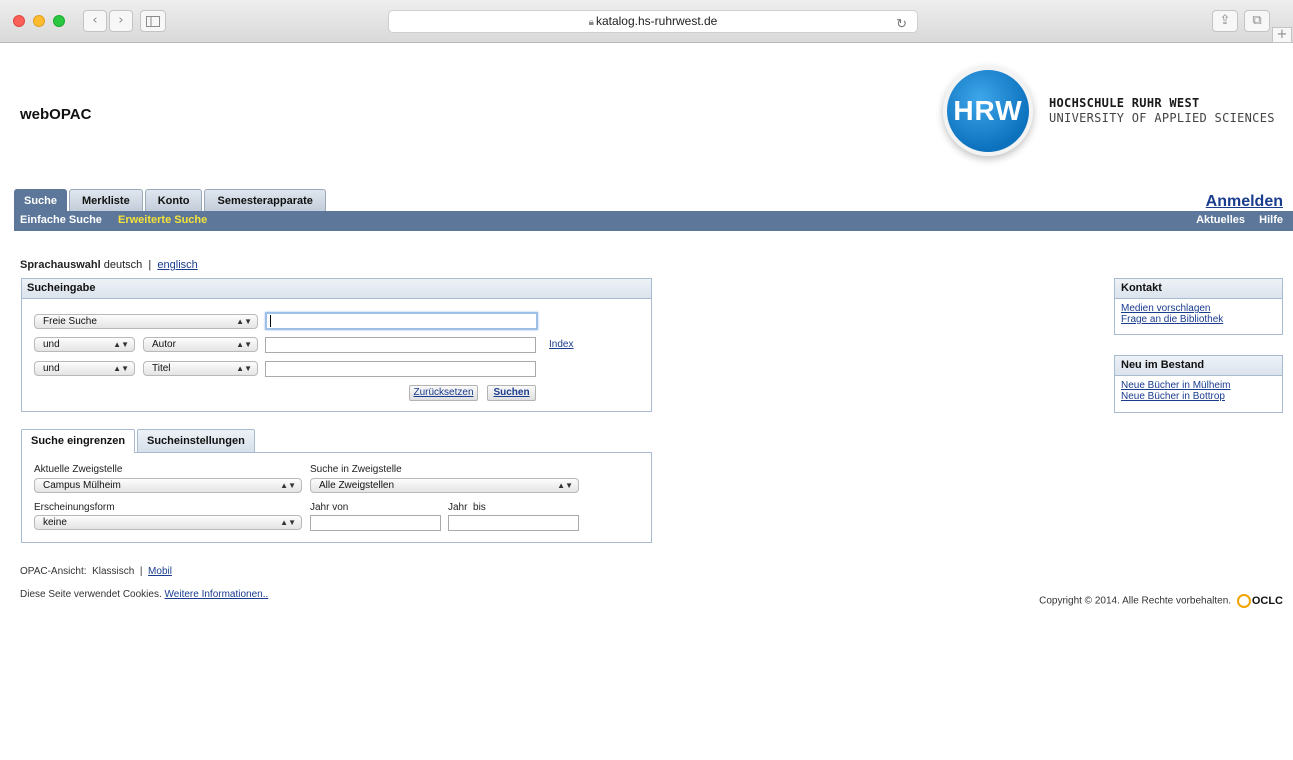 The width and height of the screenshot is (1293, 760). I want to click on tab-sucheinstellungen: Sucheinstellungen, so click(196, 440).